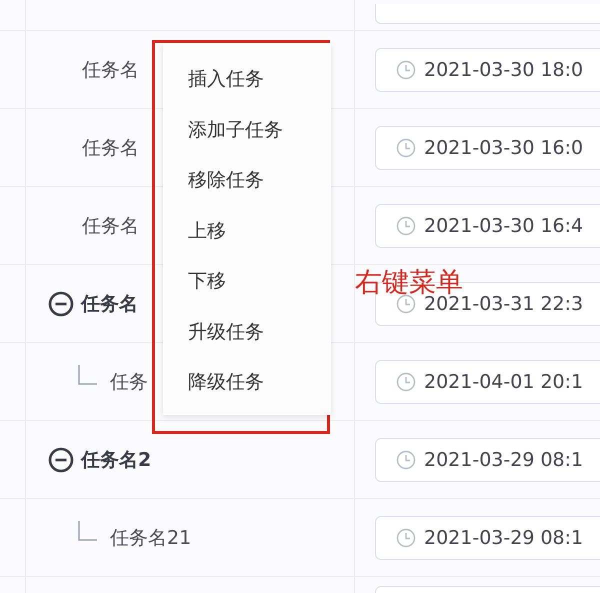  What do you see at coordinates (504, 147) in the screenshot?
I see `date-text: 2021-03-30 16:0` at bounding box center [504, 147].